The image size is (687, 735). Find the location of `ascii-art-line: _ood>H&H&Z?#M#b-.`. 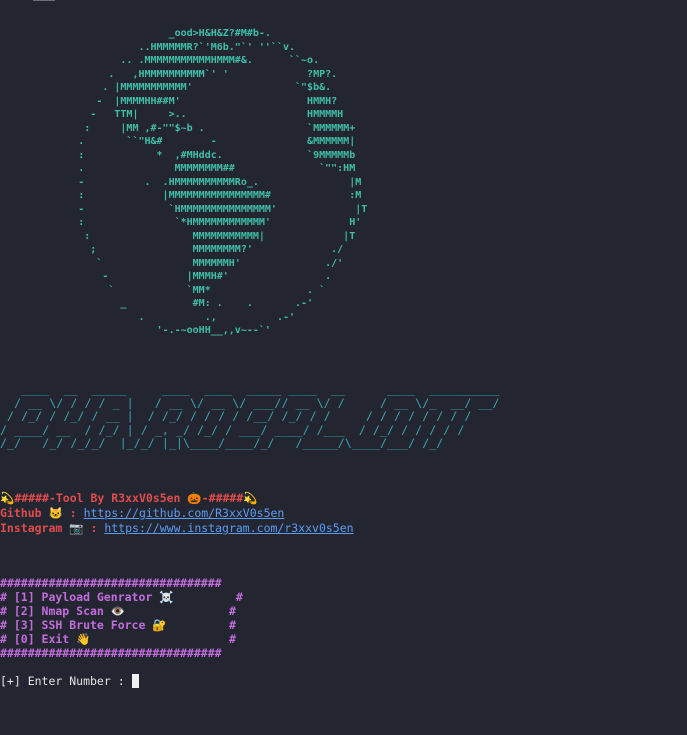

ascii-art-line: _ood>H&H&Z?#M#b-. is located at coordinates (183, 34).